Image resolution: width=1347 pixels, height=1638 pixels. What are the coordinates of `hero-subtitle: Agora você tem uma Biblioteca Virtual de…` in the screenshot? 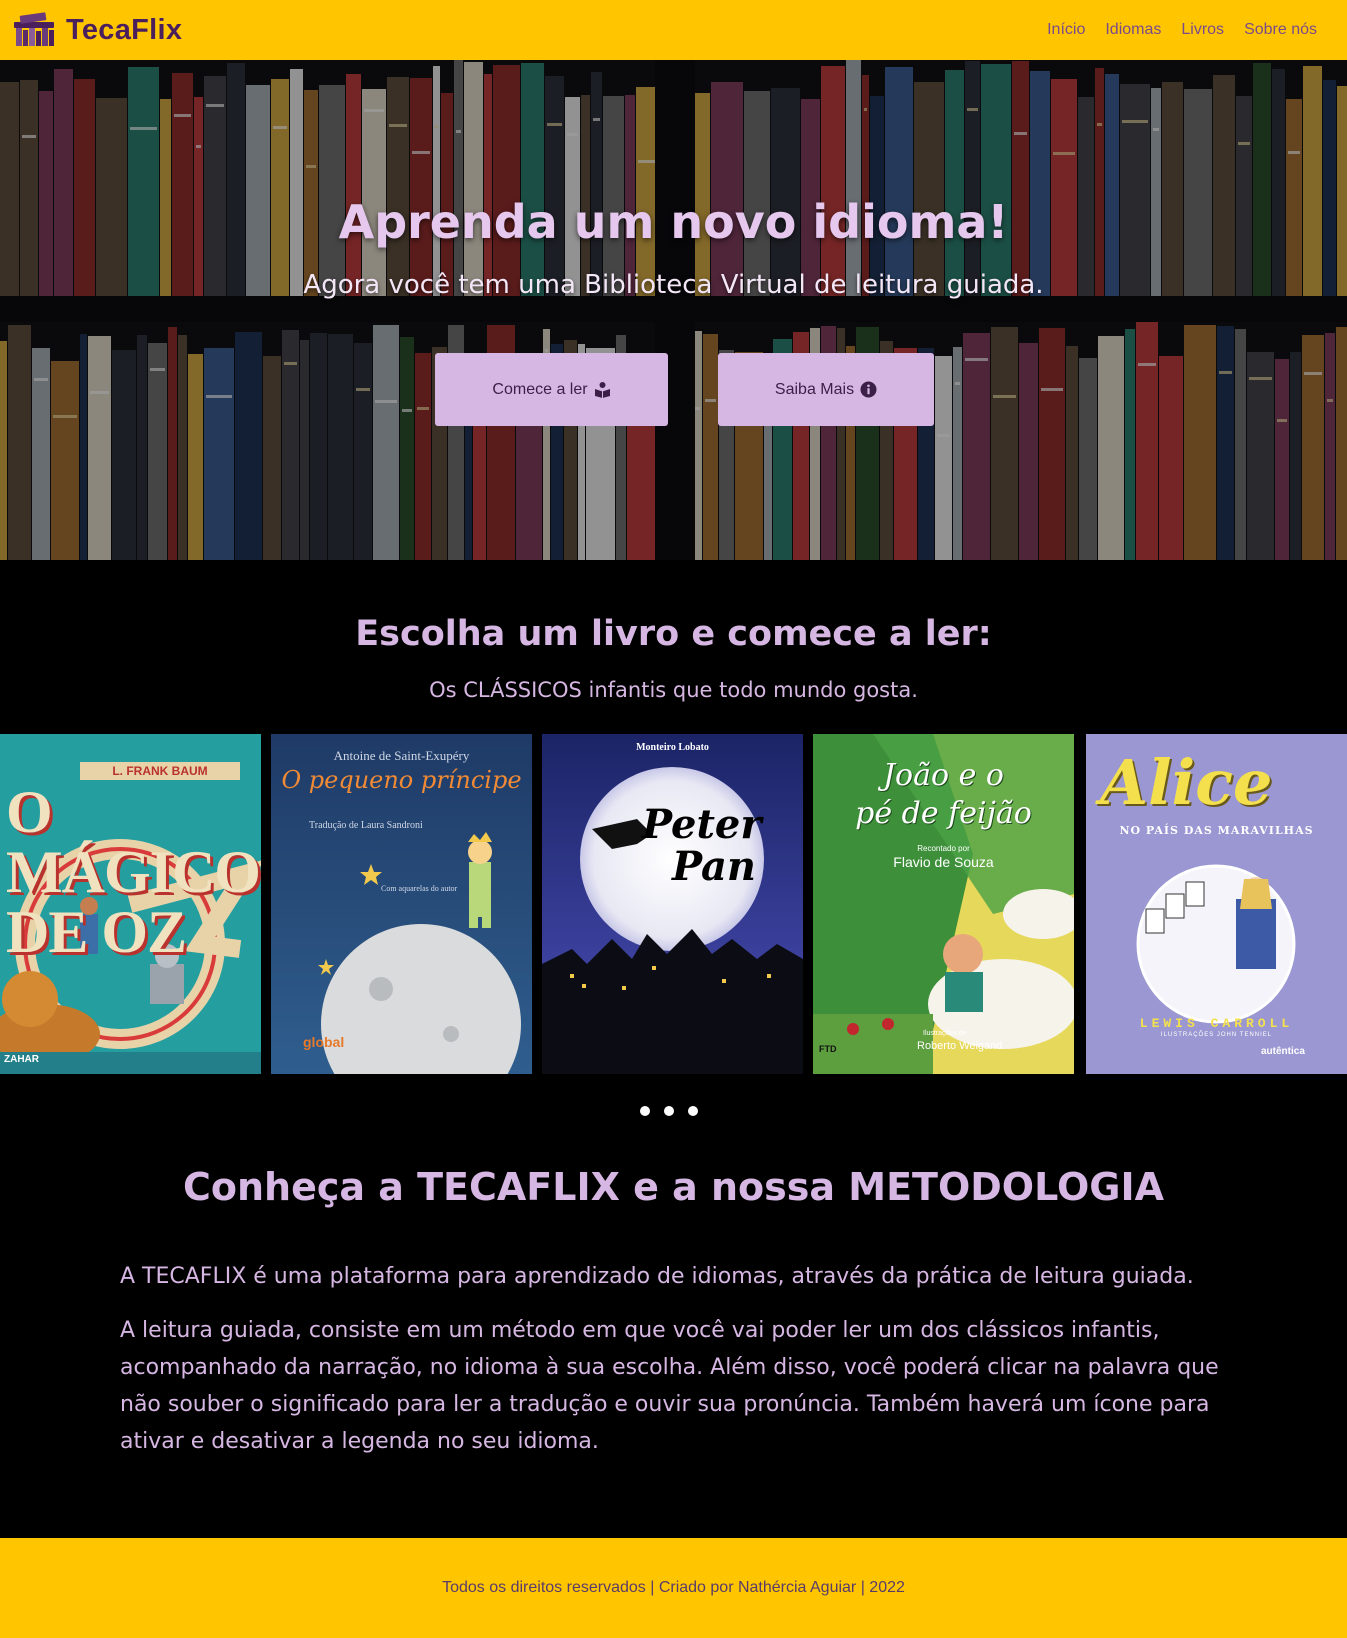 It's located at (673, 285).